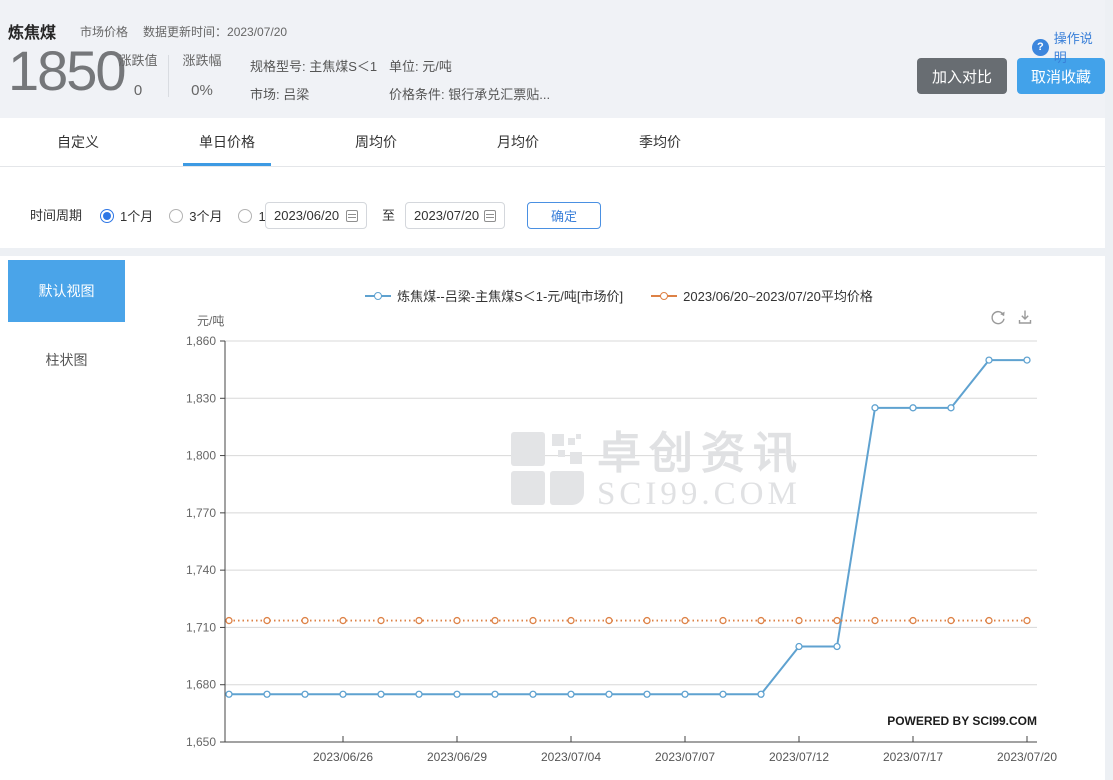 The width and height of the screenshot is (1113, 780). Describe the element at coordinates (571, 757) in the screenshot. I see `svg-text: 2023/07/04` at that location.